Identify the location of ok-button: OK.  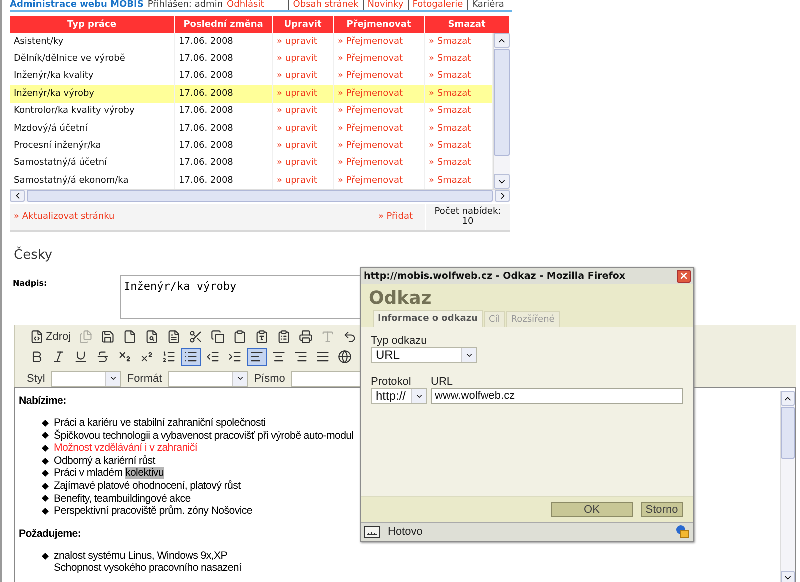
(592, 509).